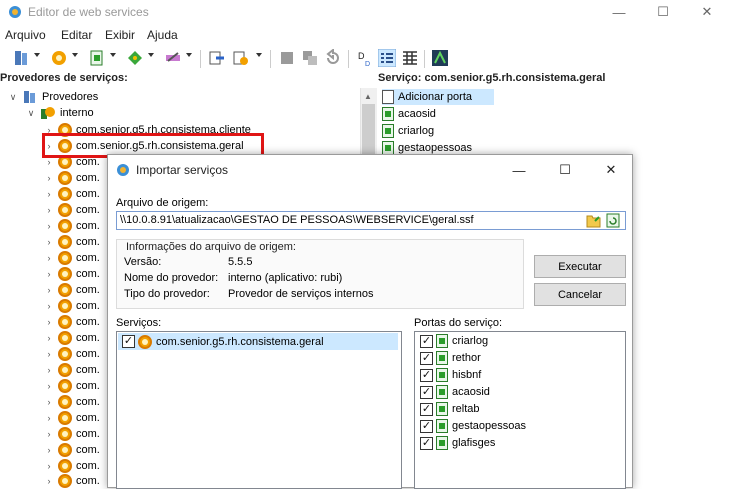  What do you see at coordinates (365, 58) in the screenshot?
I see `sort-icon: DD` at bounding box center [365, 58].